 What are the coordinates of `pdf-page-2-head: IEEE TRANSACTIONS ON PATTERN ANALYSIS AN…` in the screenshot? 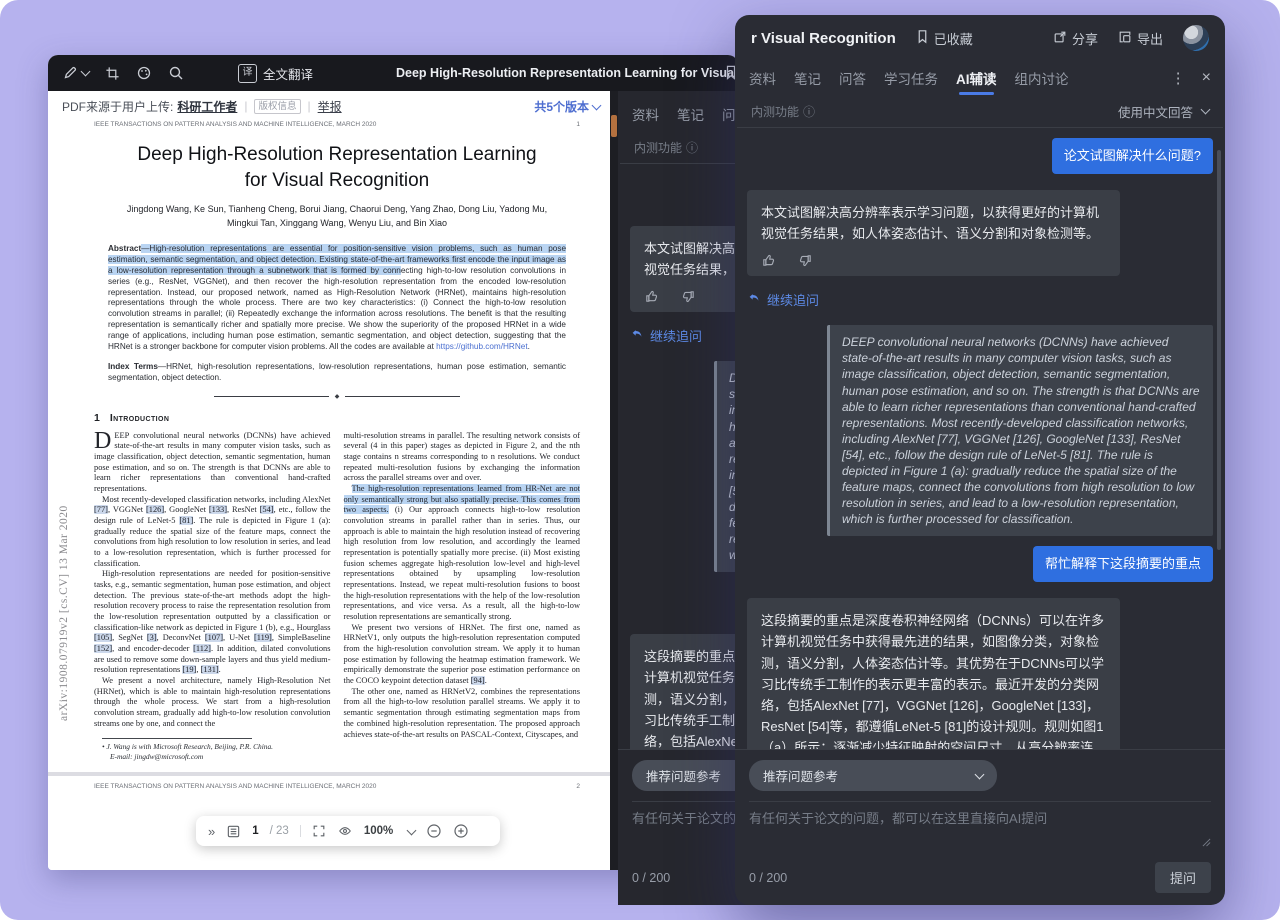 It's located at (337, 786).